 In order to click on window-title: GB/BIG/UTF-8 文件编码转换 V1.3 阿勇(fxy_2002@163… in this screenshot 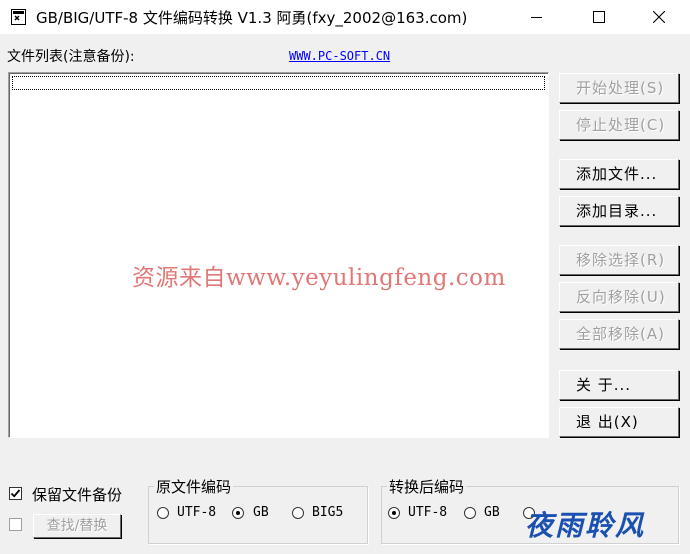, I will do `click(252, 18)`.